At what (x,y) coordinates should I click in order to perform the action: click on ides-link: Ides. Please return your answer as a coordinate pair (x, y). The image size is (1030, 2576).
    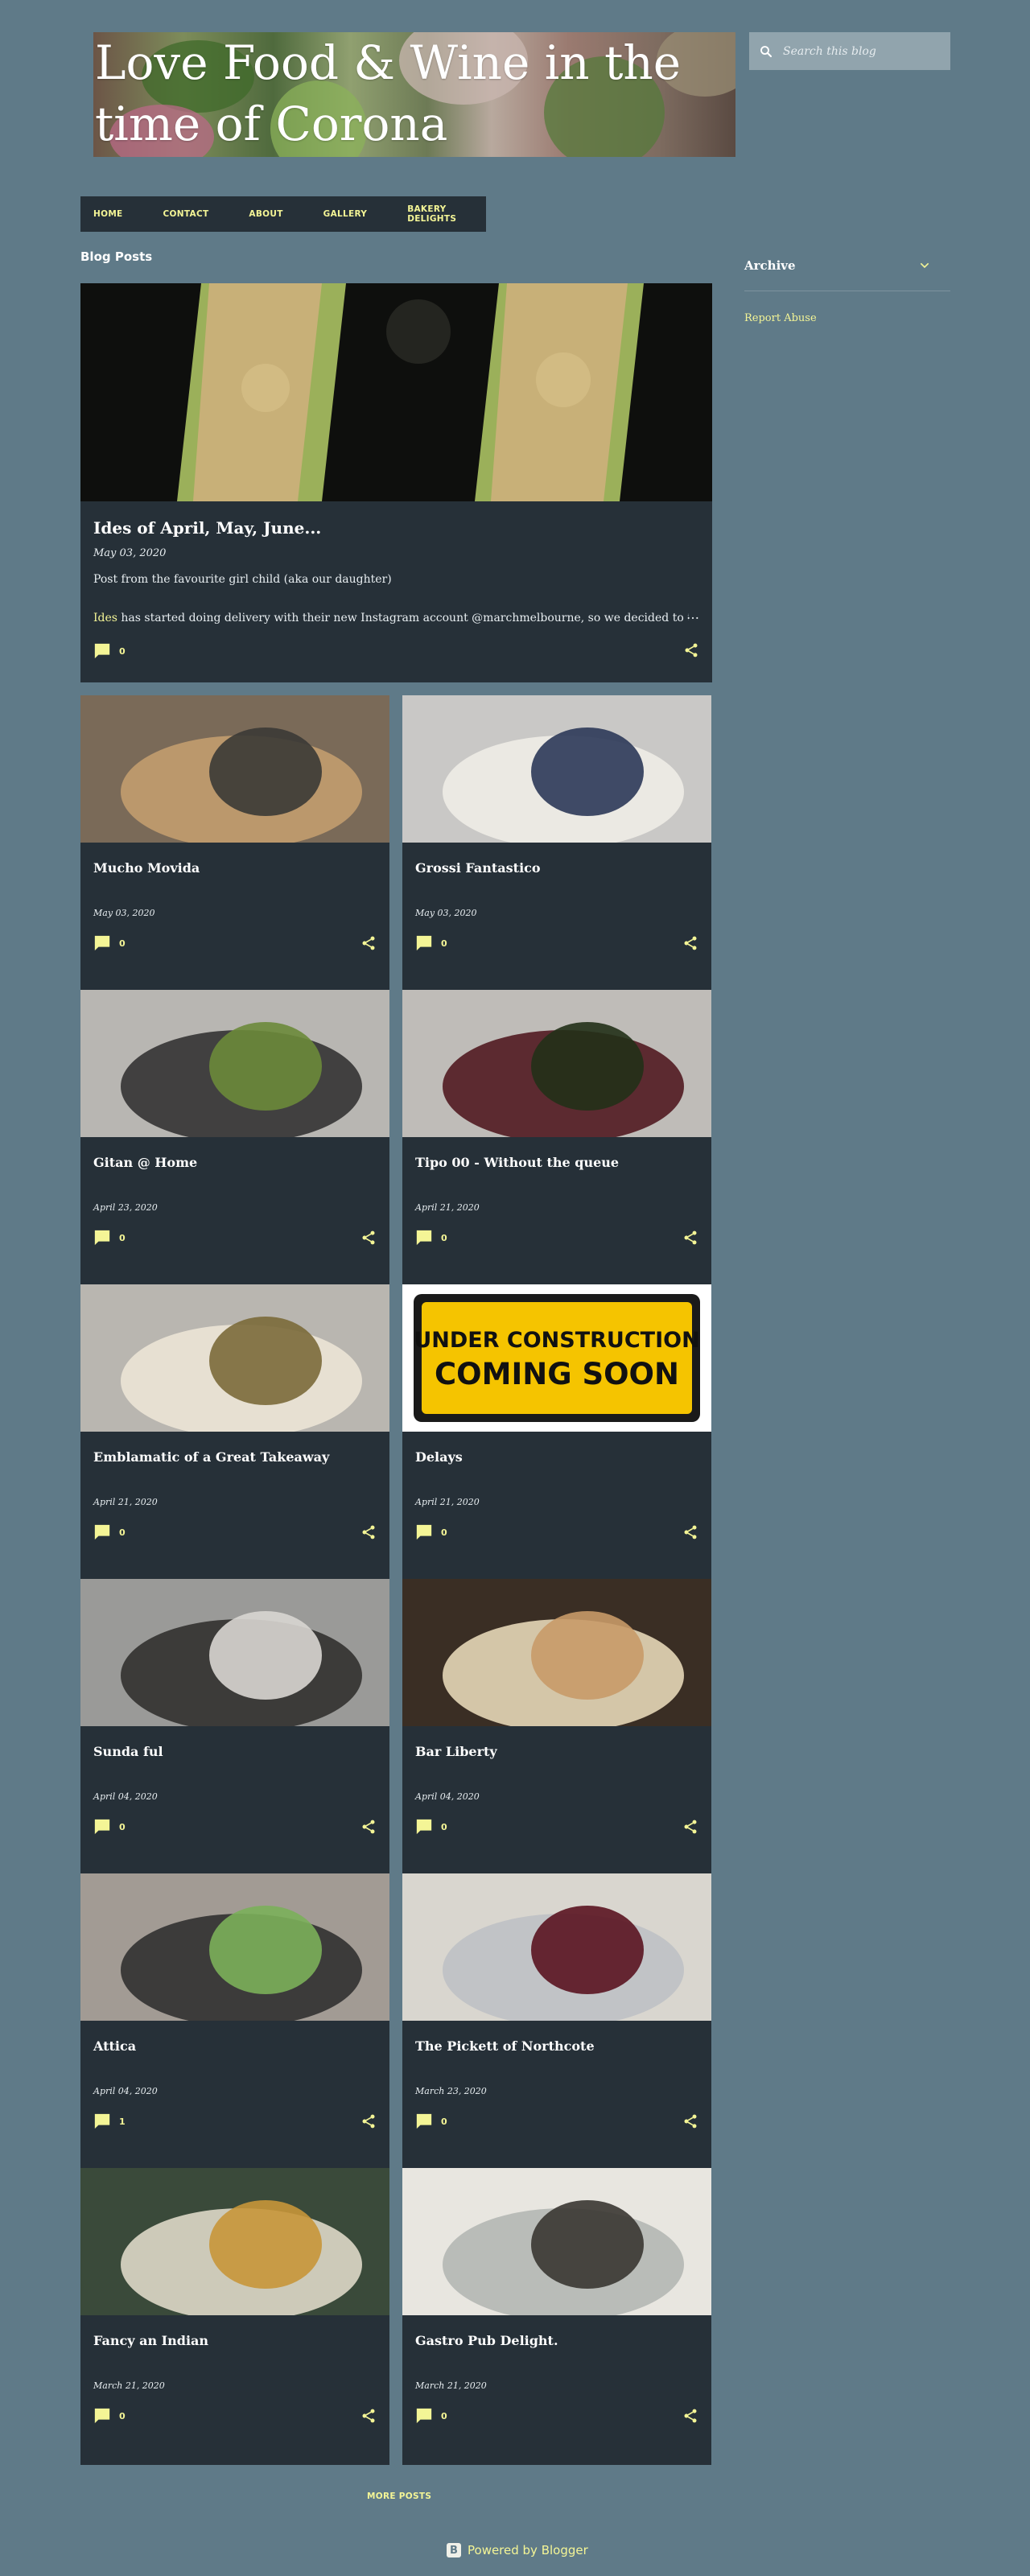
    Looking at the image, I should click on (105, 618).